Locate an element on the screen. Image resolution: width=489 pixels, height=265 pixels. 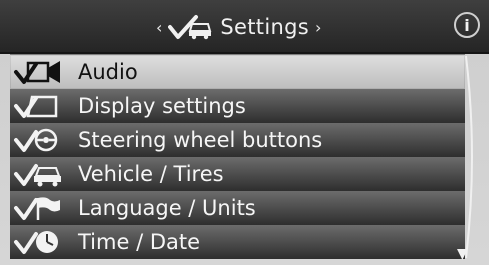
audio-icon is located at coordinates (38, 72).